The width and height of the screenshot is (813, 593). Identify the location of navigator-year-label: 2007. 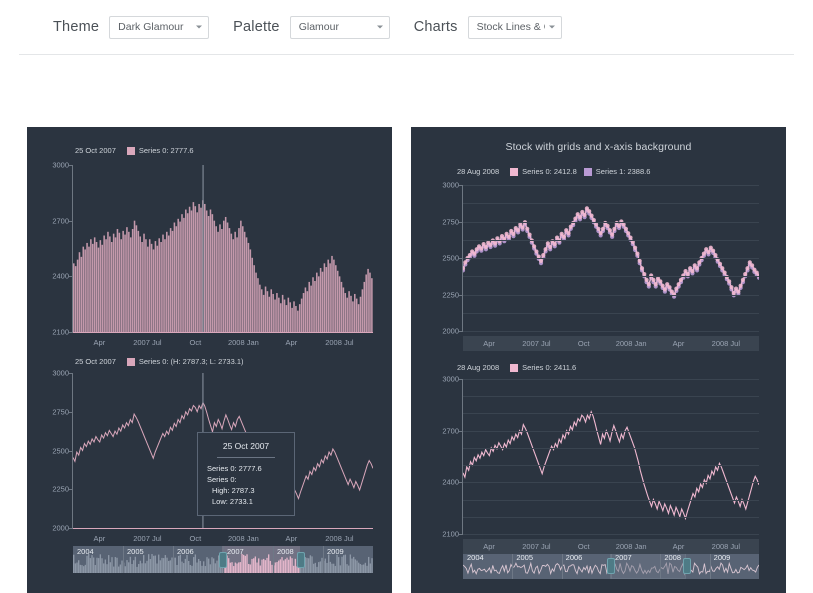
(623, 557).